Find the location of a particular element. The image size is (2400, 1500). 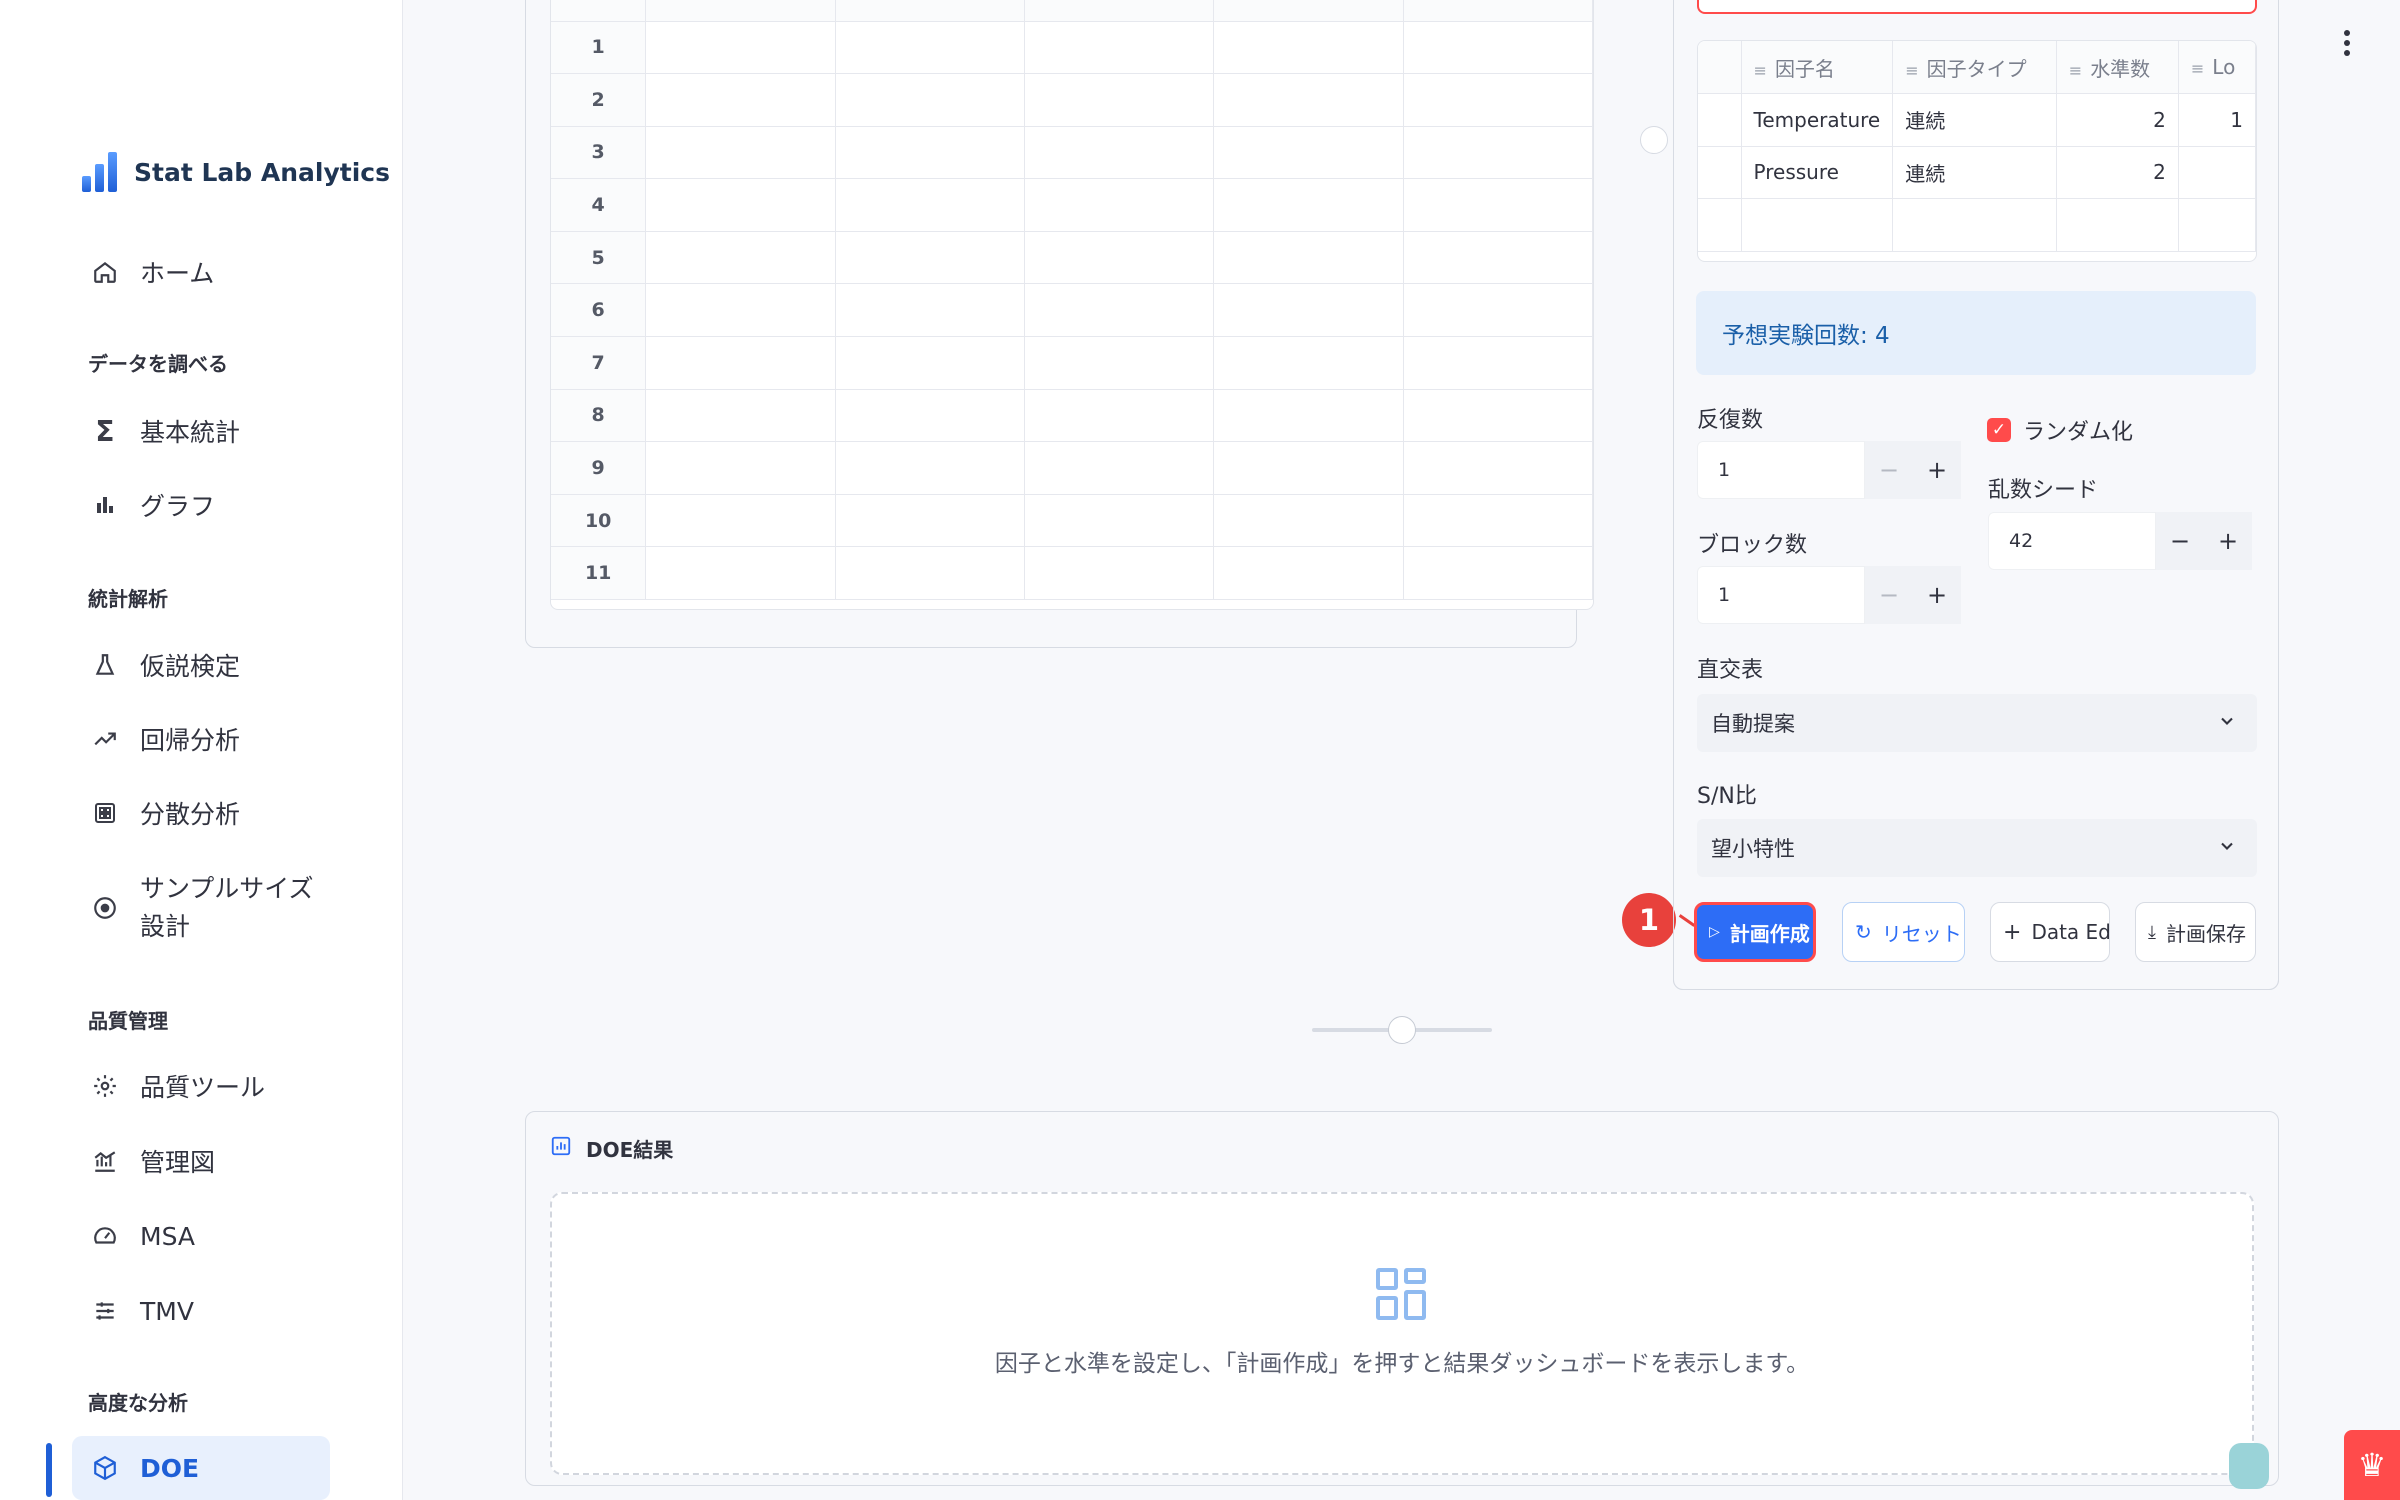

layout-slider-handle is located at coordinates (1402, 1030).